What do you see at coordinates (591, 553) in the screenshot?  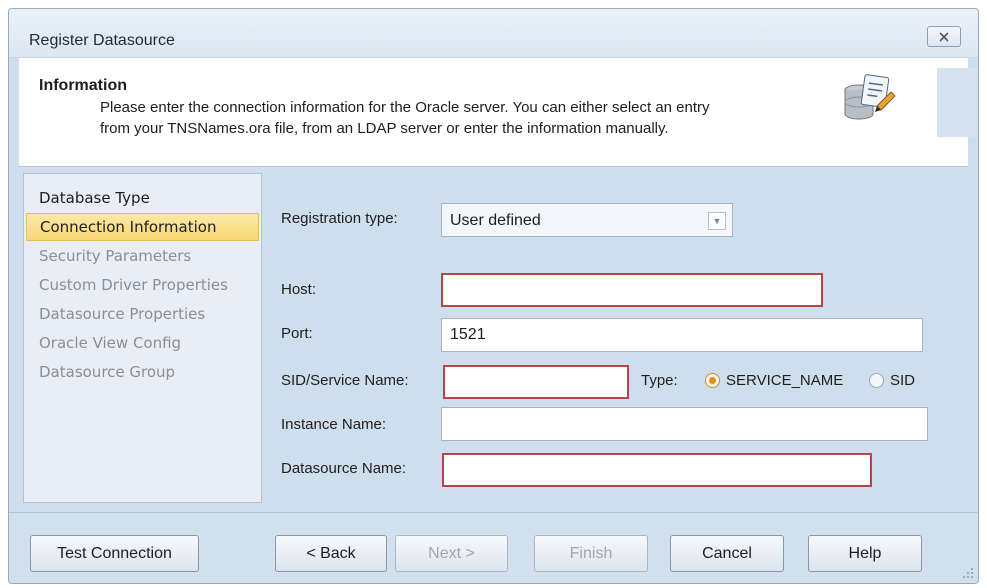 I see `finish-button: Finish` at bounding box center [591, 553].